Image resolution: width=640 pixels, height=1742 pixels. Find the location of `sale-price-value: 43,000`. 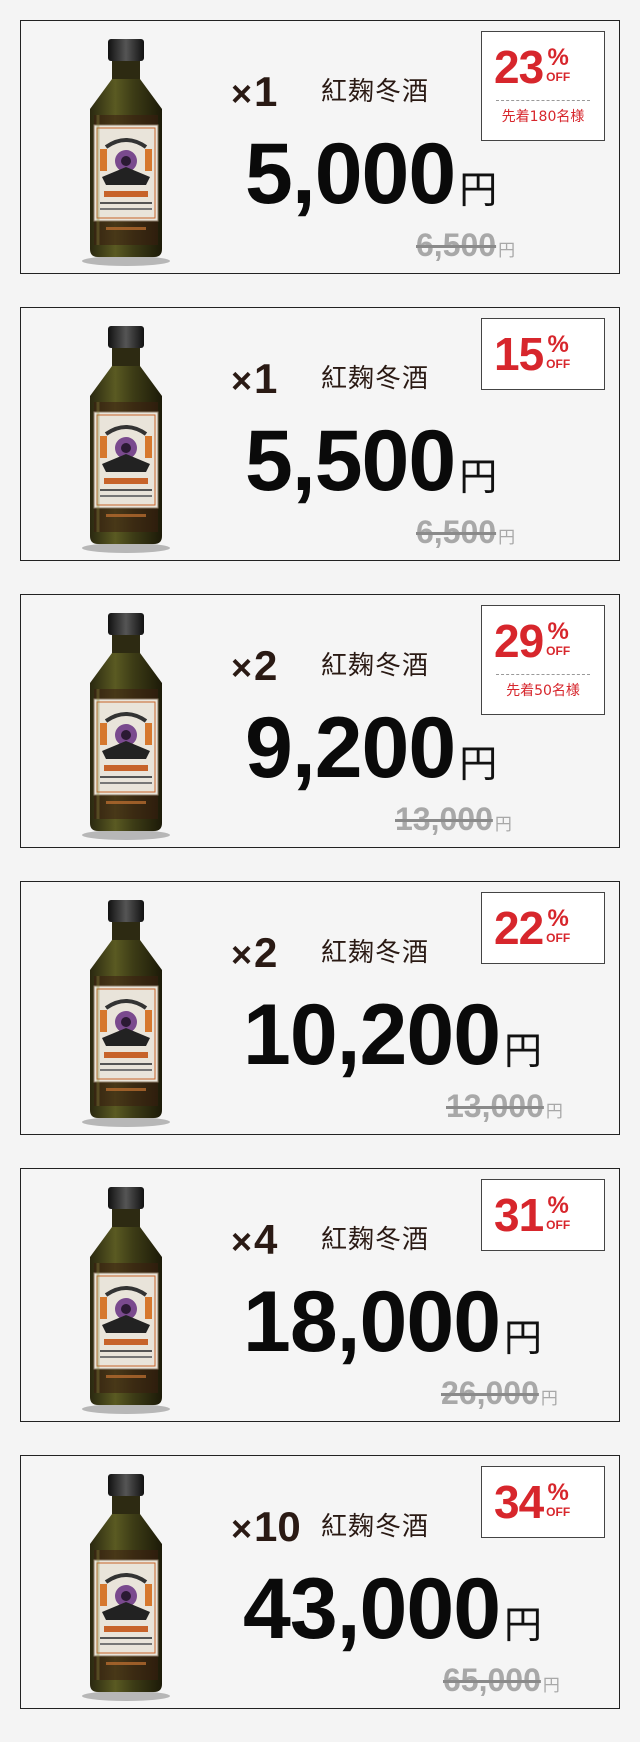

sale-price-value: 43,000 is located at coordinates (372, 1609).